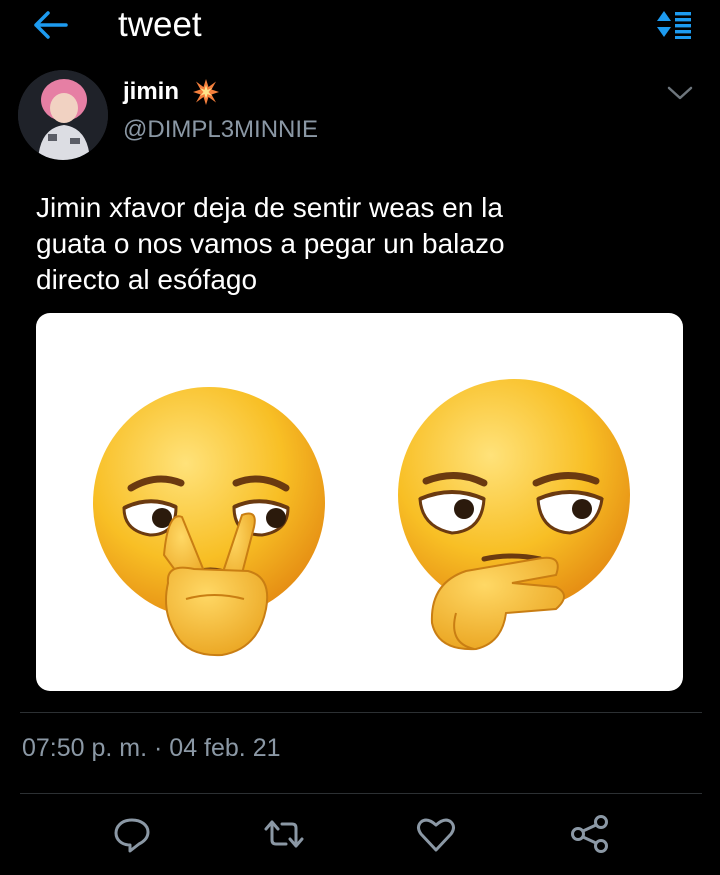 This screenshot has height=875, width=720. Describe the element at coordinates (269, 207) in the screenshot. I see `tweet-text-line: Jimin xfavor deja de sentir weas en la` at that location.